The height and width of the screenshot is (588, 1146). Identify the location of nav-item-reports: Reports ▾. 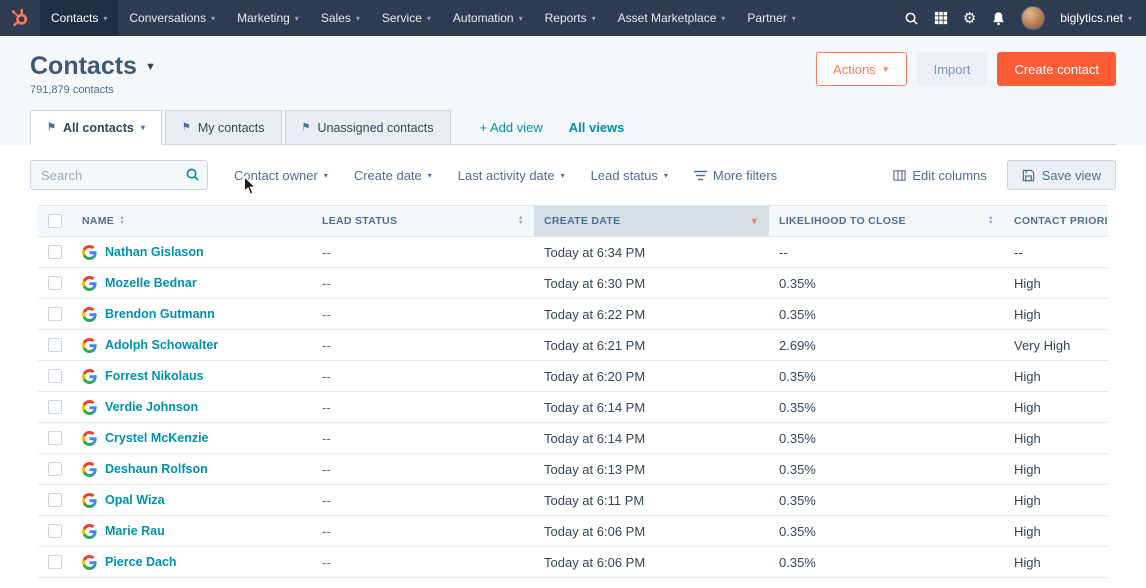
(570, 18).